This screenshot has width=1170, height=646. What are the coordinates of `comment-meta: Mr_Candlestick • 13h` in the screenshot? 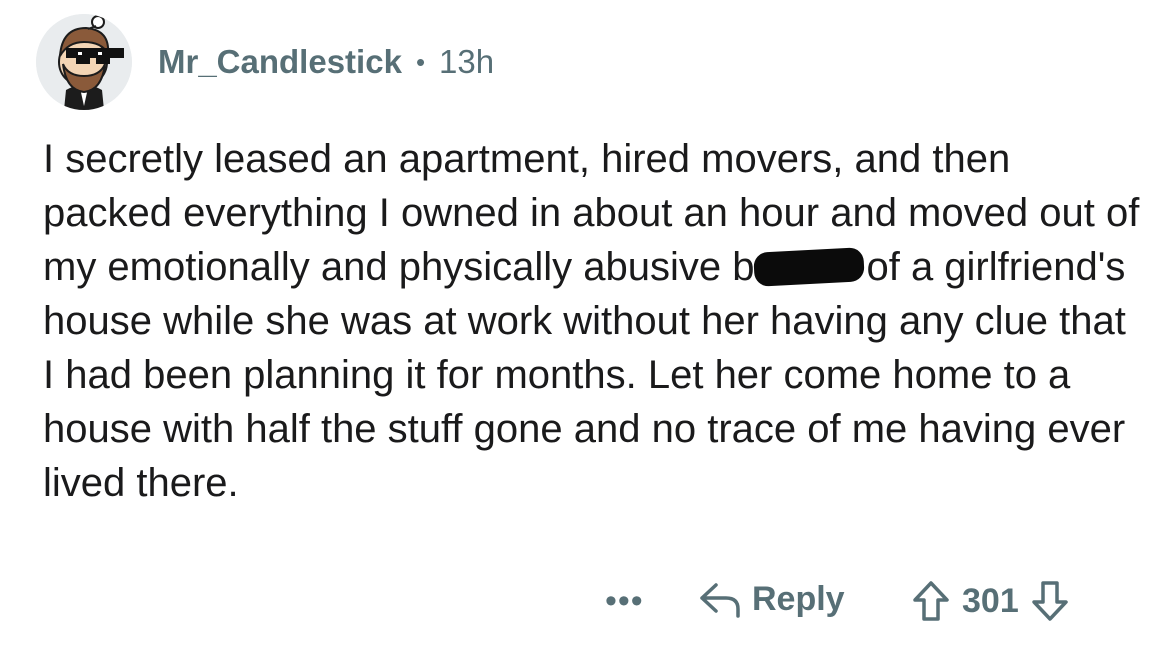 It's located at (326, 62).